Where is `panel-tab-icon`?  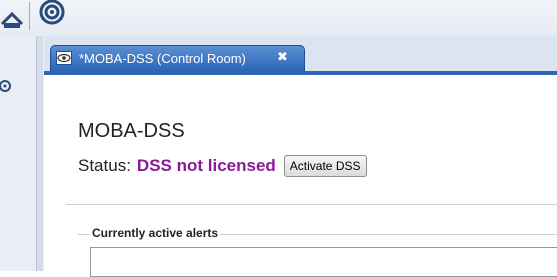
panel-tab-icon is located at coordinates (7, 86).